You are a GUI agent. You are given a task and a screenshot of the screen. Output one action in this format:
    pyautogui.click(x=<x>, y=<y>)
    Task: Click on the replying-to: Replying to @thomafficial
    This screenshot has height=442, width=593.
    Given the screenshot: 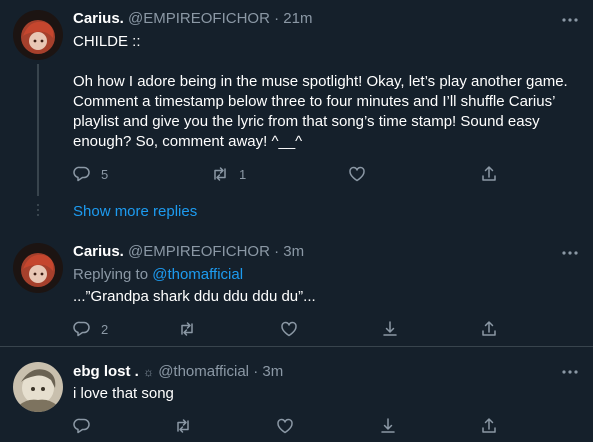 What is the action you would take?
    pyautogui.click(x=158, y=275)
    